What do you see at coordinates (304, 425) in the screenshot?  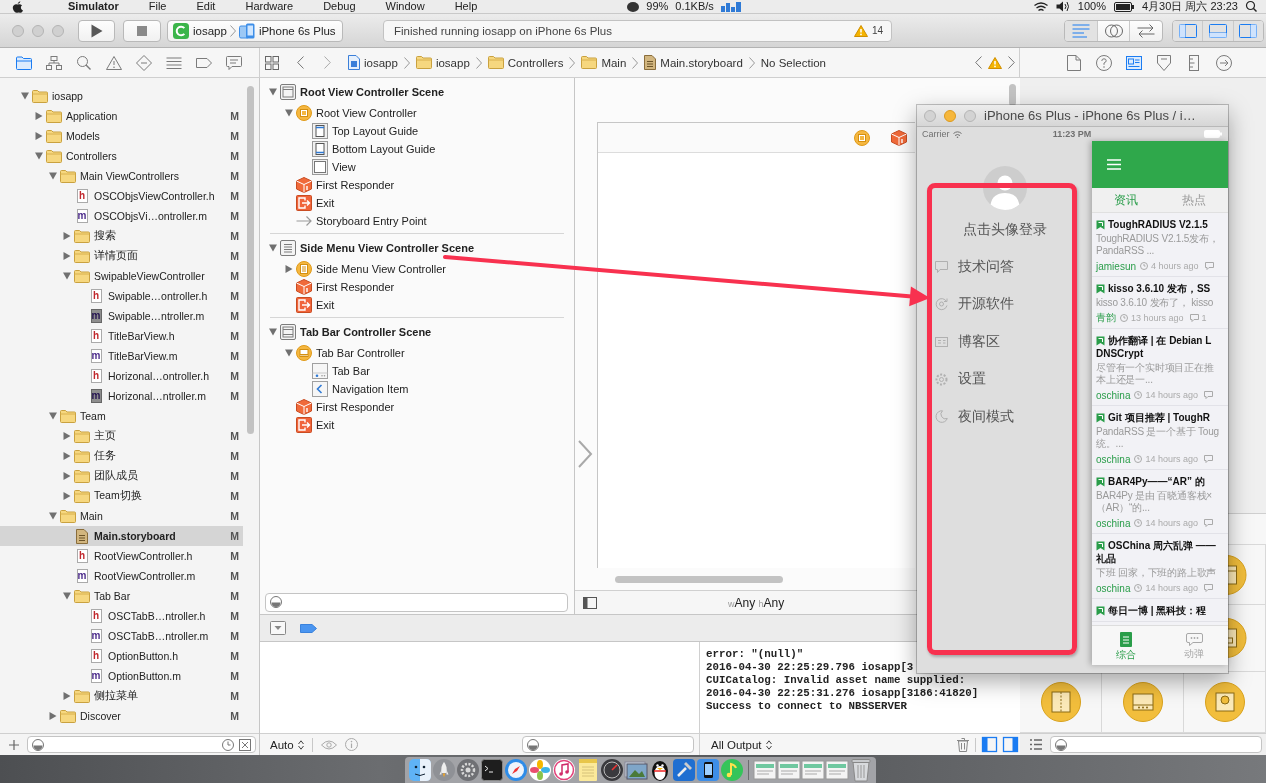 I see `exit-icon` at bounding box center [304, 425].